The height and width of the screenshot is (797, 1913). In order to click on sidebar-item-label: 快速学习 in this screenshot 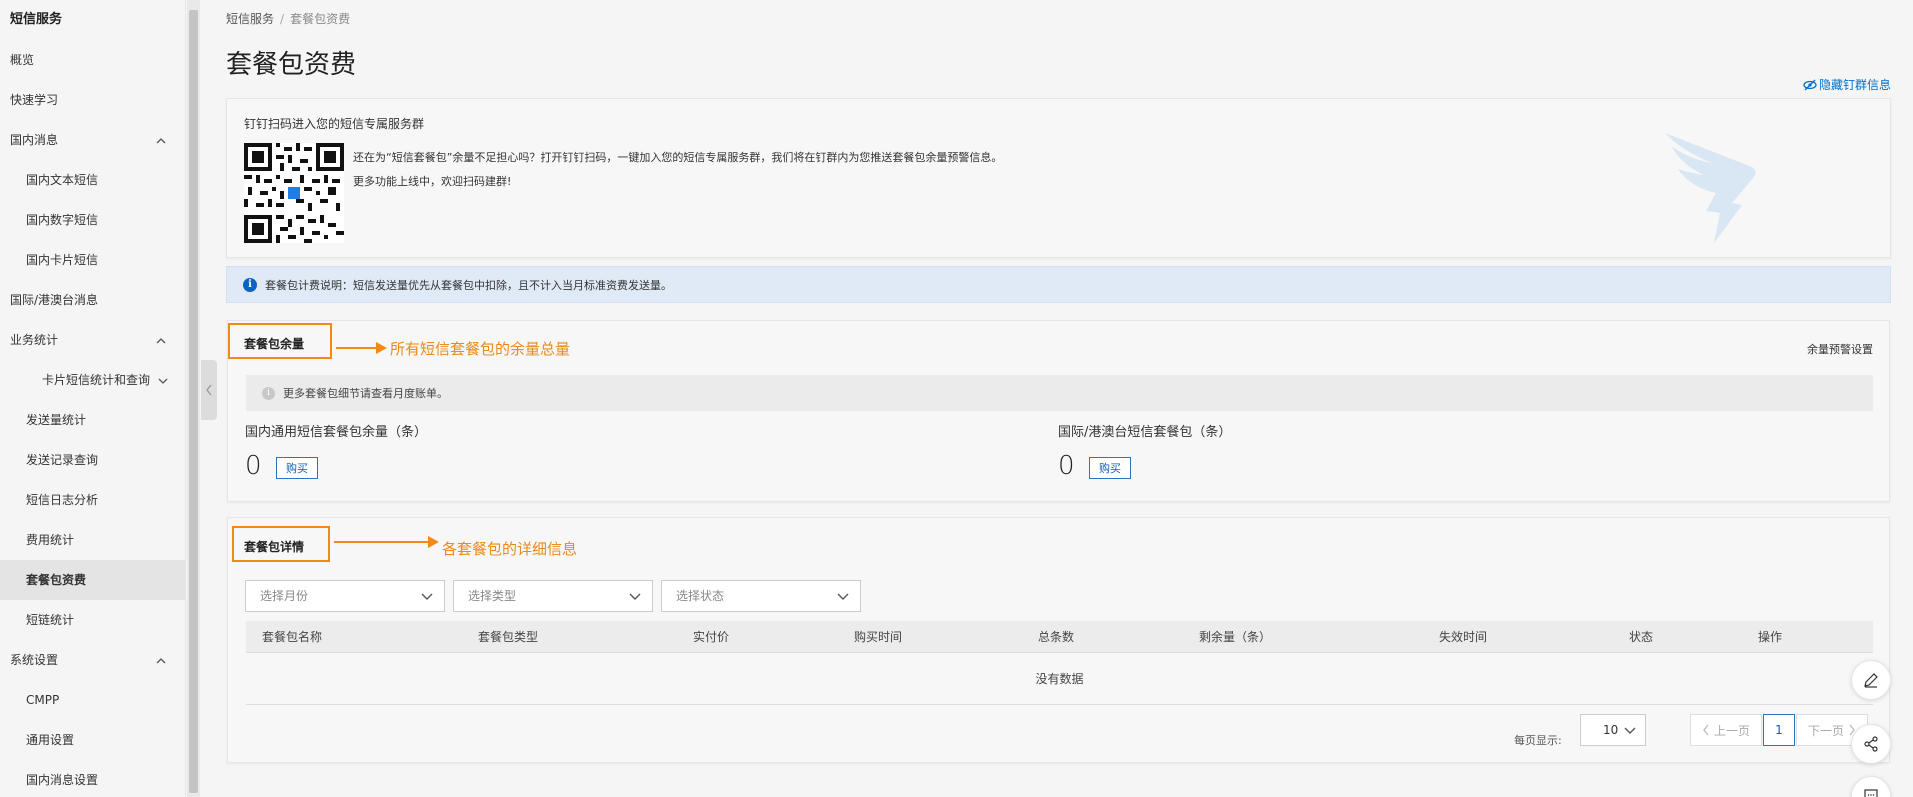, I will do `click(34, 100)`.